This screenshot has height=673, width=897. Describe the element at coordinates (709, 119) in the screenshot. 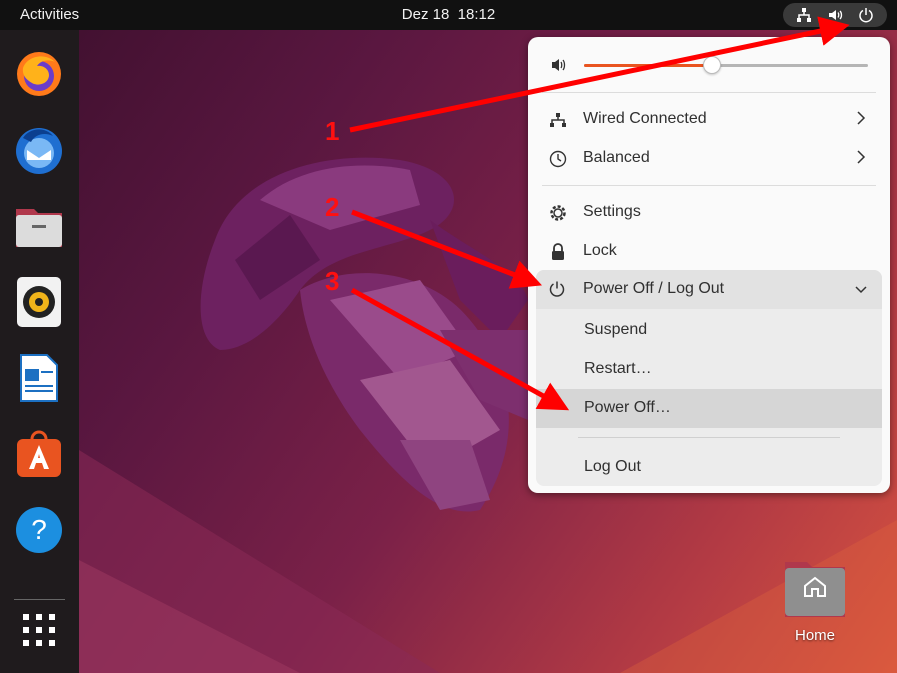

I see `wired-connection-item: Wired Connected` at that location.